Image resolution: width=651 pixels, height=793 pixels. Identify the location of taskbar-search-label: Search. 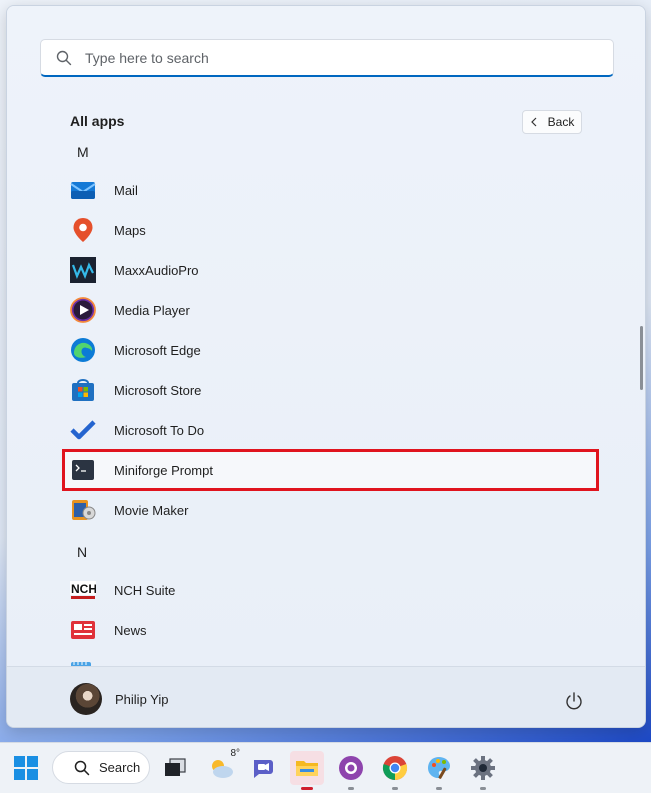
(120, 767).